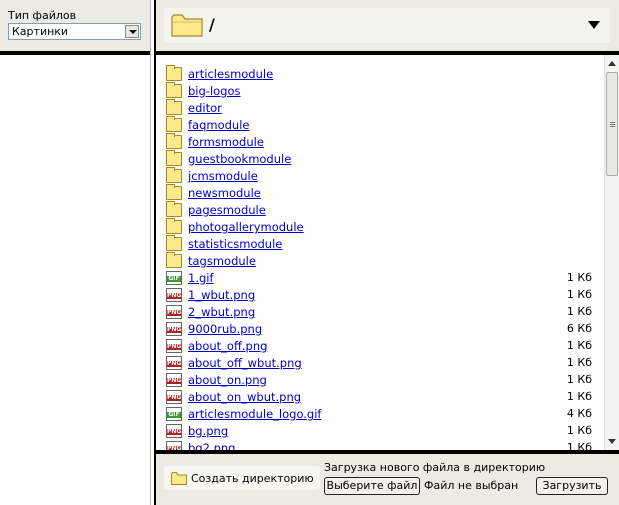  I want to click on file-name-link: bg.png, so click(208, 431).